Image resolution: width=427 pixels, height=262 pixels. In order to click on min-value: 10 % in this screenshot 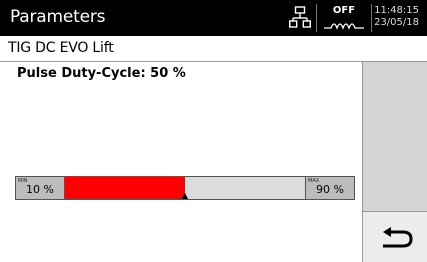, I will do `click(40, 189)`.